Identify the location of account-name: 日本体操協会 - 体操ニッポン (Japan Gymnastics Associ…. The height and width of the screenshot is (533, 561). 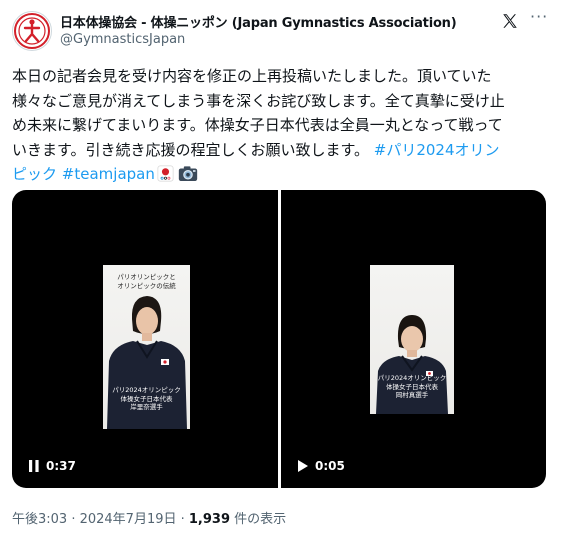
(258, 21).